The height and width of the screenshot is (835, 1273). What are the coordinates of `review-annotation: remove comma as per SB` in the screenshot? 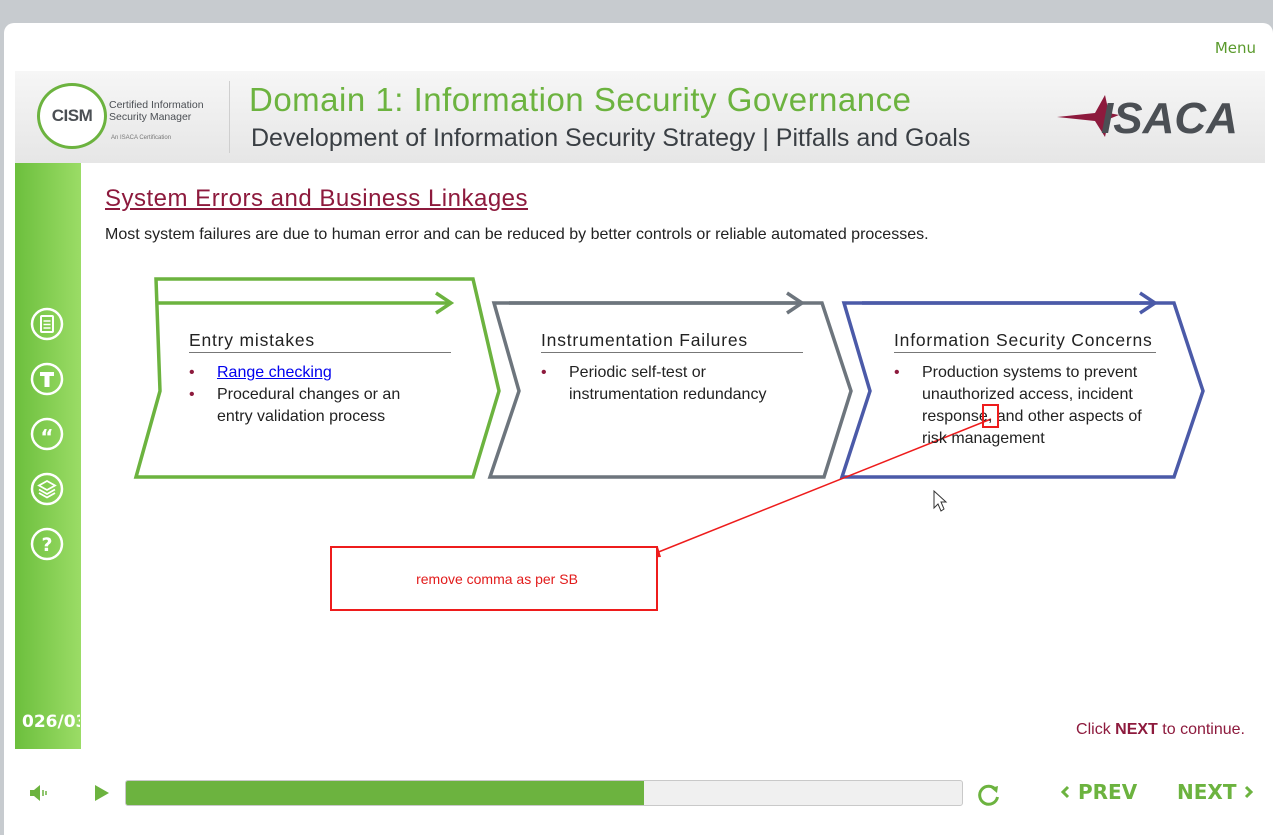 It's located at (494, 578).